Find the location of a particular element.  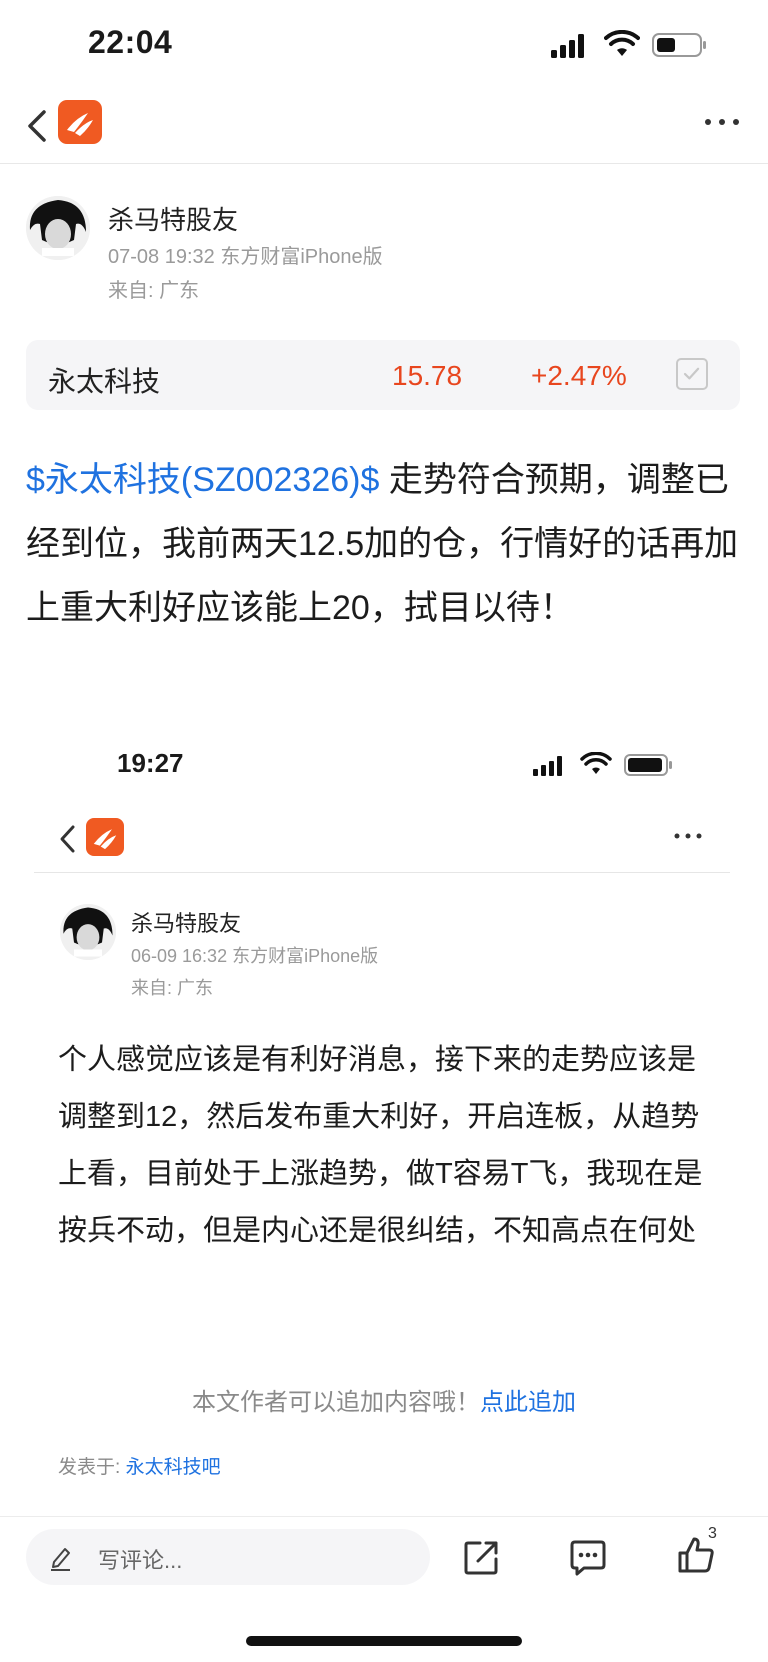

embedded-posted-in: 发表于: 永太科技吧 is located at coordinates (139, 1465).